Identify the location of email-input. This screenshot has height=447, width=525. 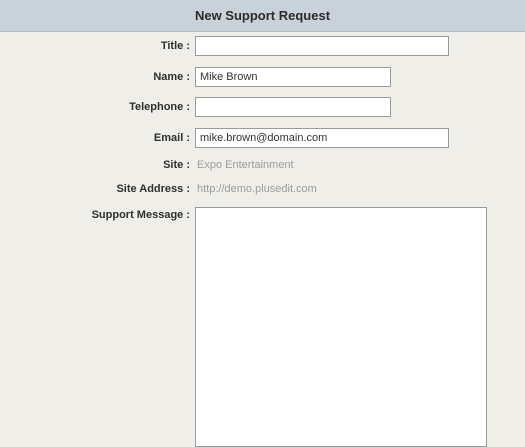
(322, 138).